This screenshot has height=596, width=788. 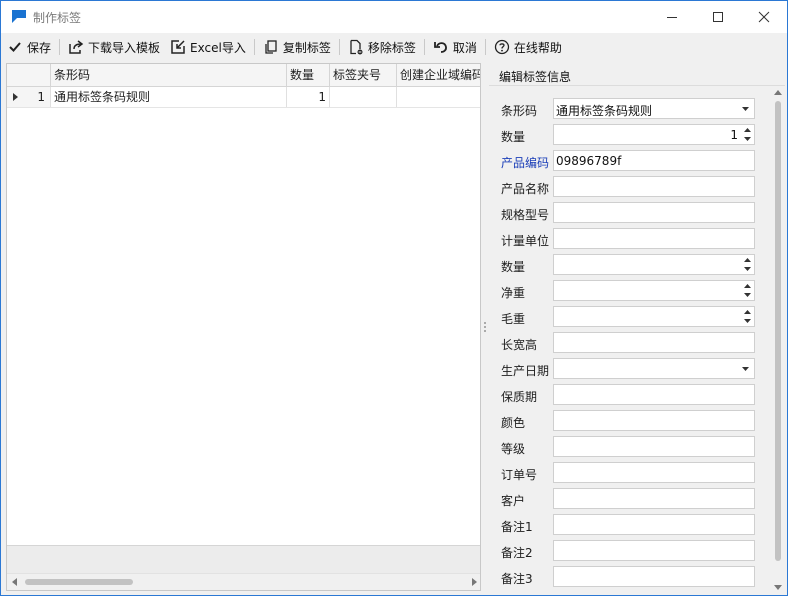 I want to click on production-date-picker, so click(x=654, y=368).